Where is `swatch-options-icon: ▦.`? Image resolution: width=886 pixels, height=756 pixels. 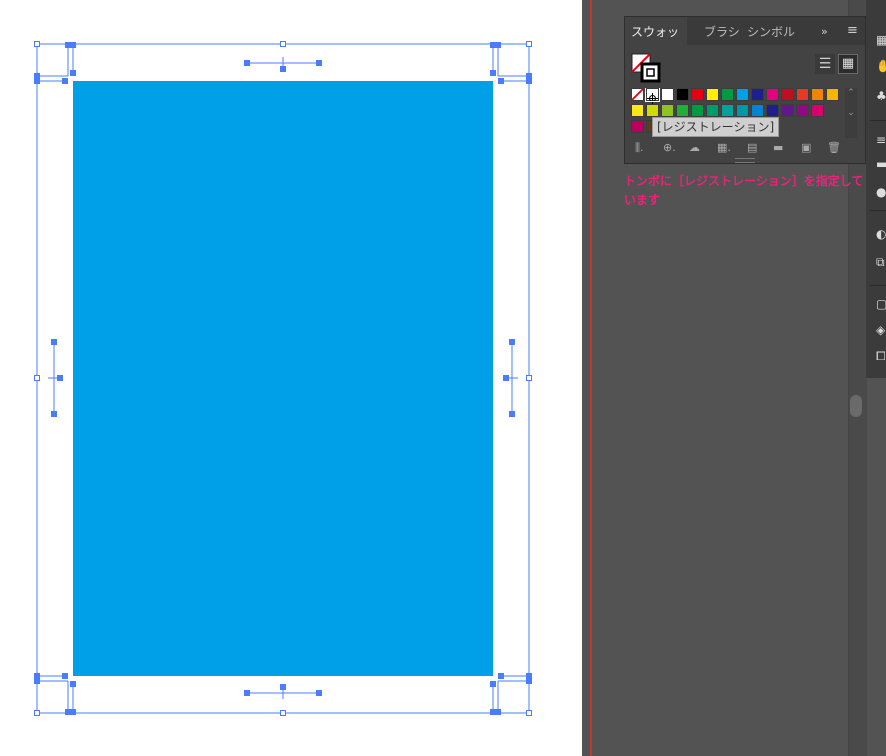
swatch-options-icon: ▦. is located at coordinates (724, 148).